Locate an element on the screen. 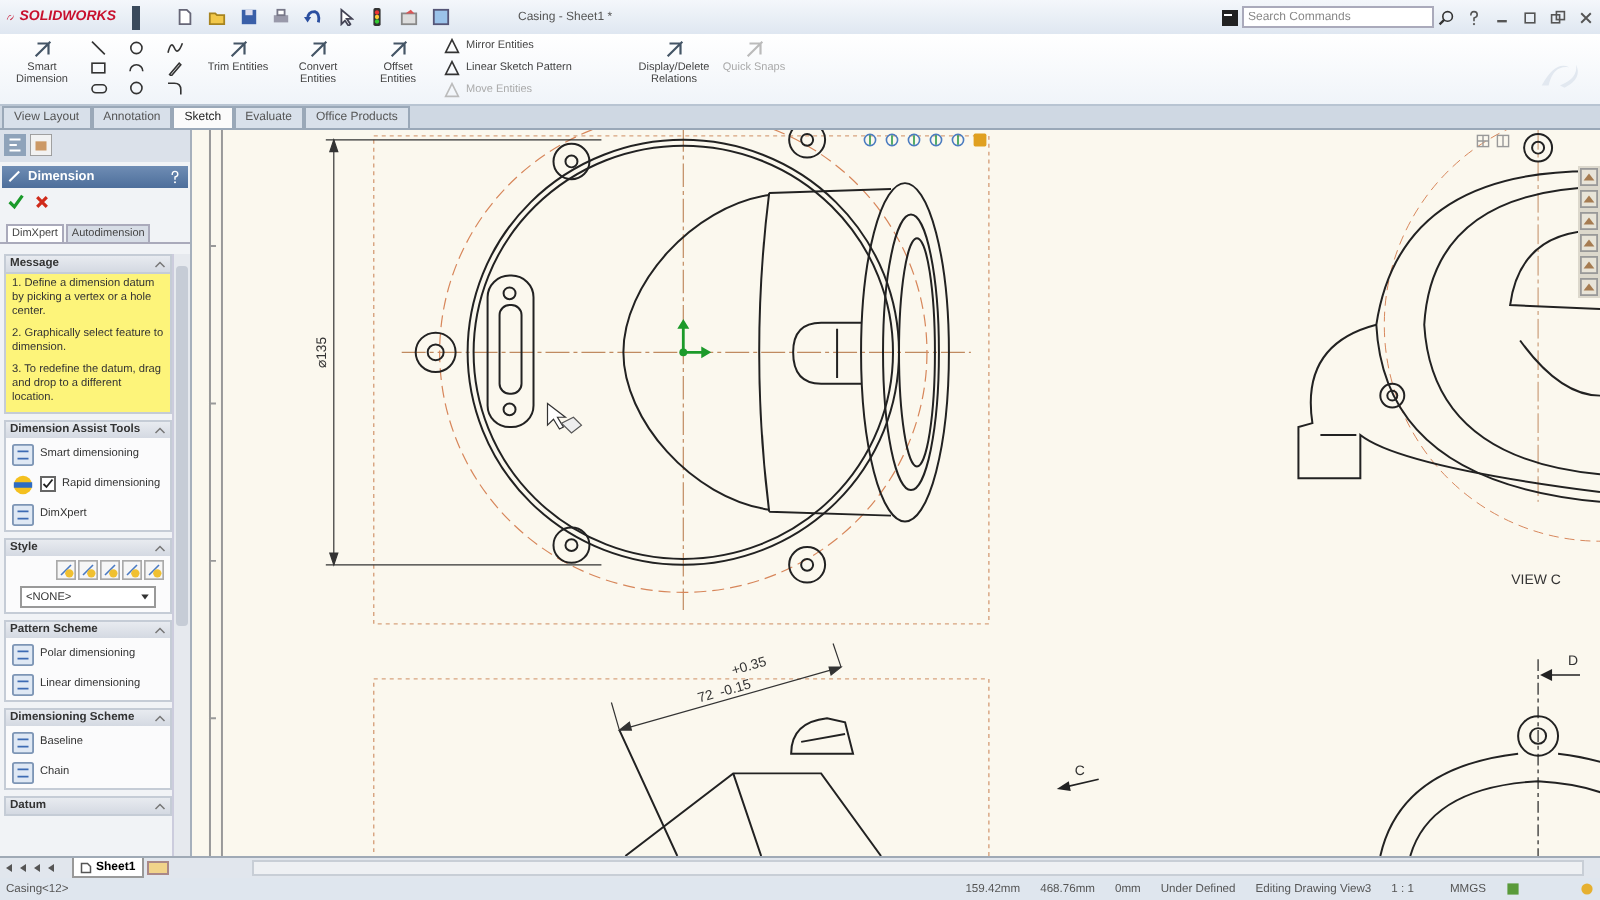  detail-arrow is located at coordinates (1560, 675).